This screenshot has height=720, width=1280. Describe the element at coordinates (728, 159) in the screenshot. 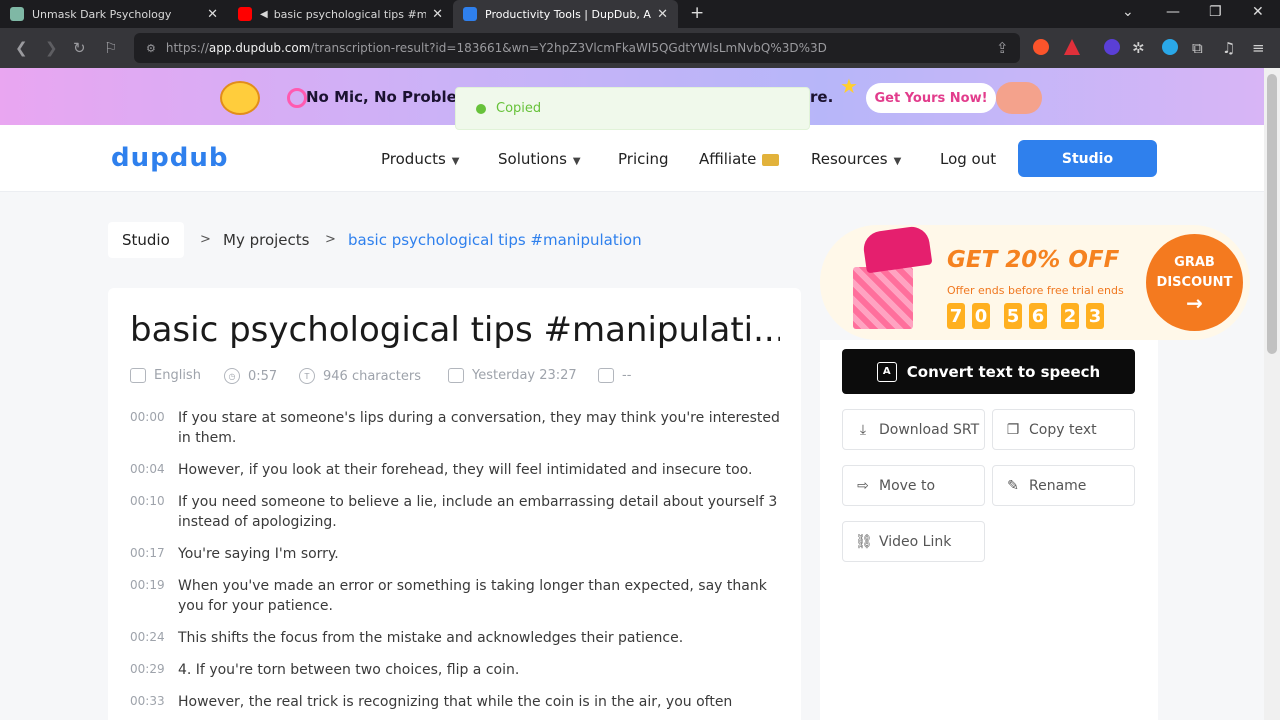

I see `nav-affiliate-label: Affiliate` at that location.